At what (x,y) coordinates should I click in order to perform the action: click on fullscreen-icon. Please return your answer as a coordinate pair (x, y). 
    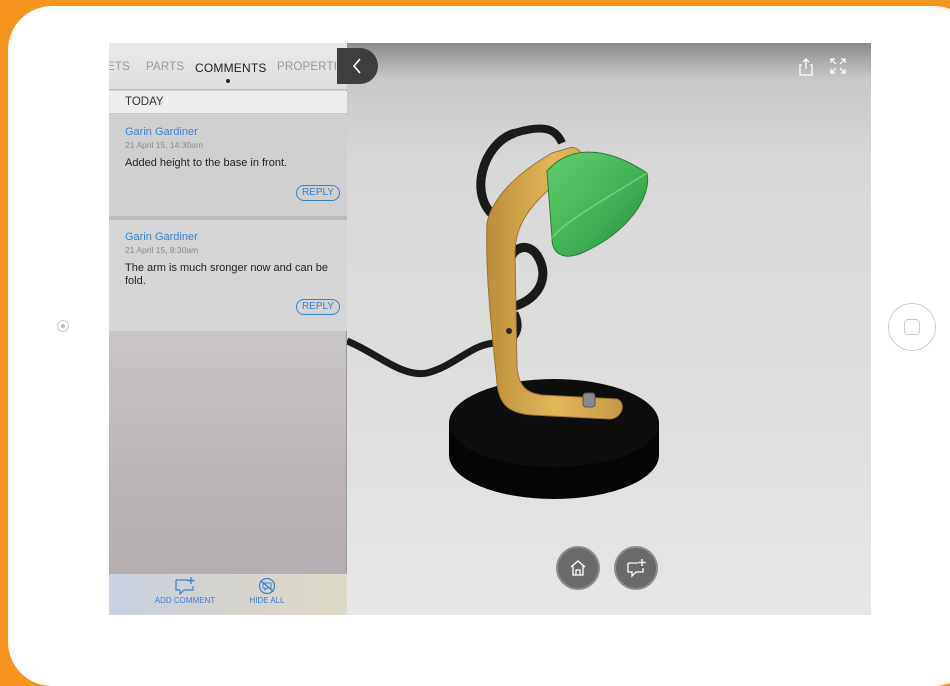
    Looking at the image, I should click on (838, 66).